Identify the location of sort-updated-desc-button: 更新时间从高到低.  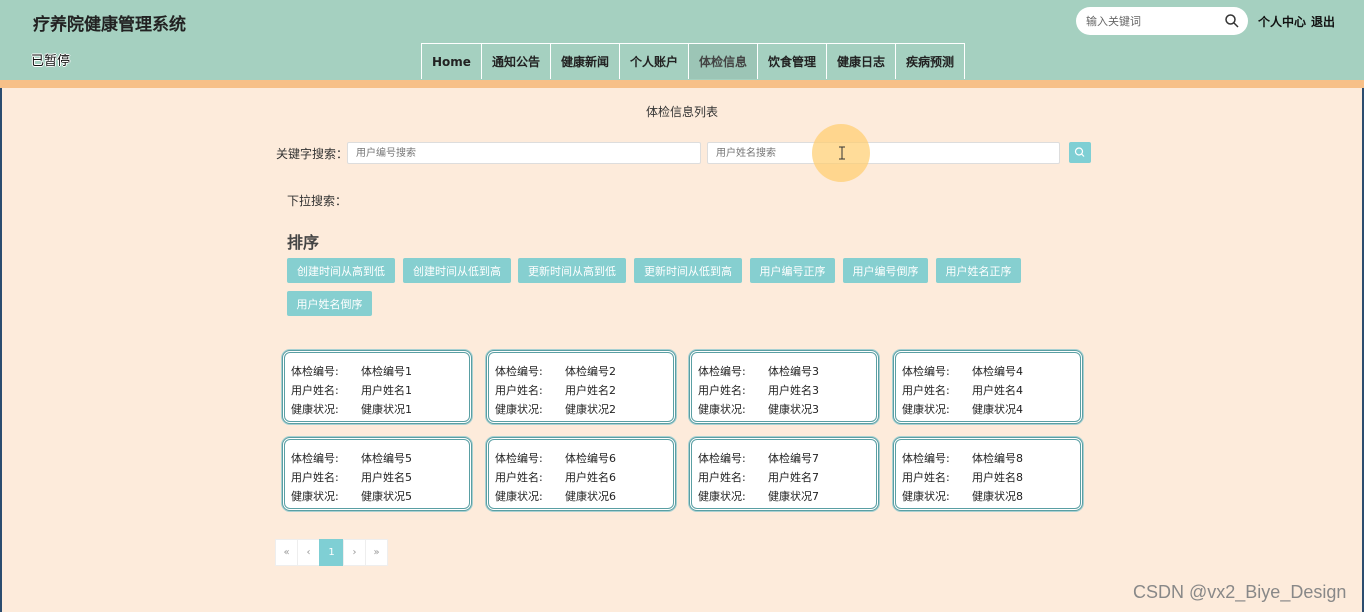
(572, 270).